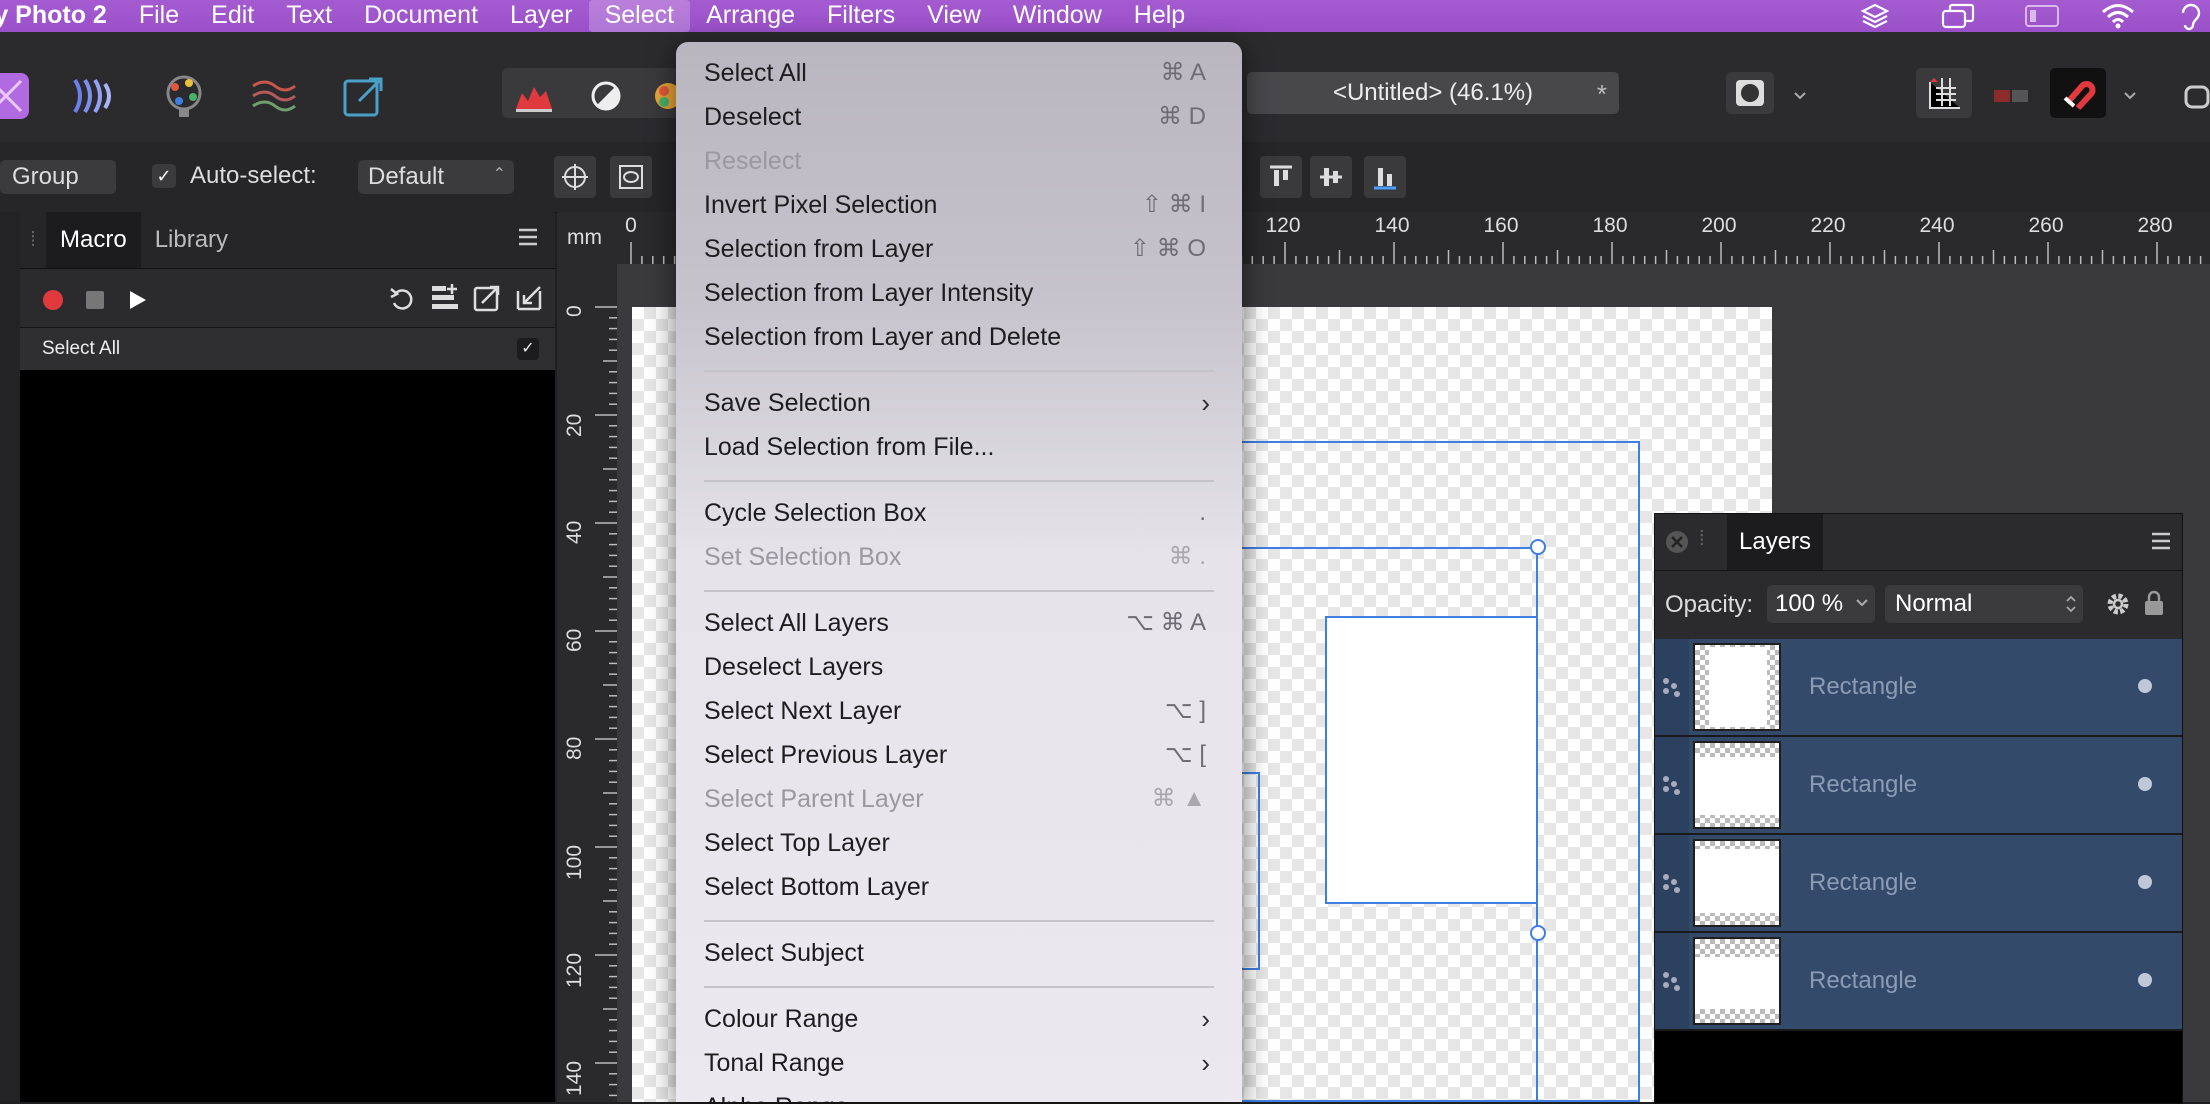  Describe the element at coordinates (959, 293) in the screenshot. I see `menu-item-selection-from-layer-intensity: Selection from Layer Intensity` at that location.